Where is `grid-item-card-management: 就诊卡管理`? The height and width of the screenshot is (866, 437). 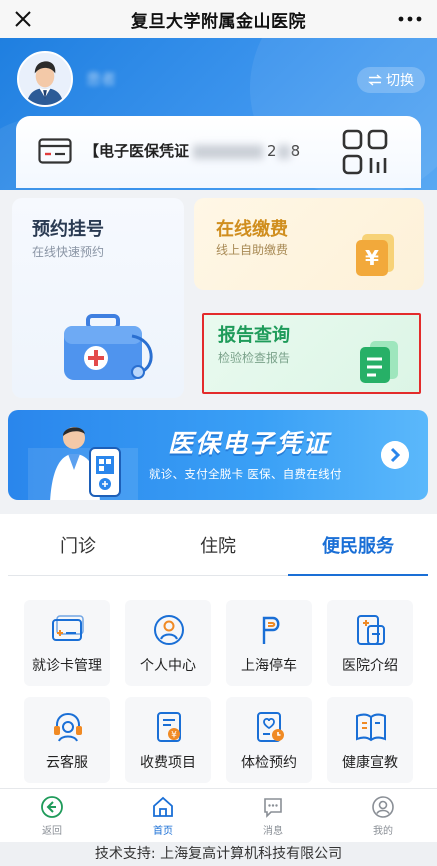
grid-item-card-management: 就诊卡管理 is located at coordinates (67, 643).